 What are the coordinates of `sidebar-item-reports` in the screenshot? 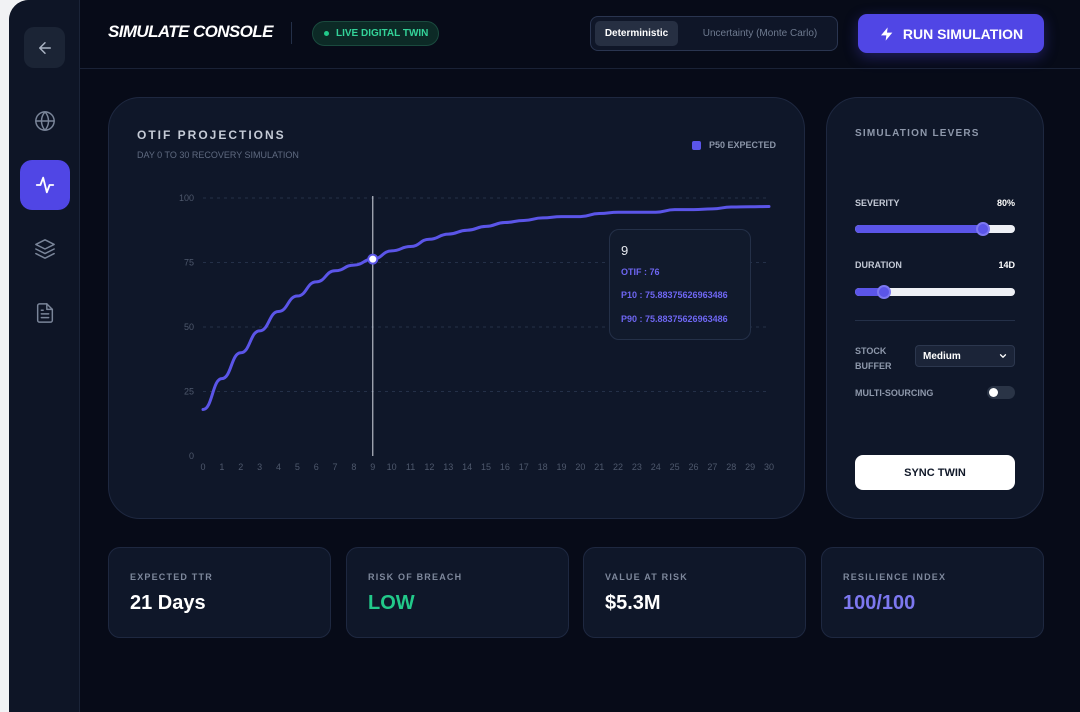 It's located at (45, 313).